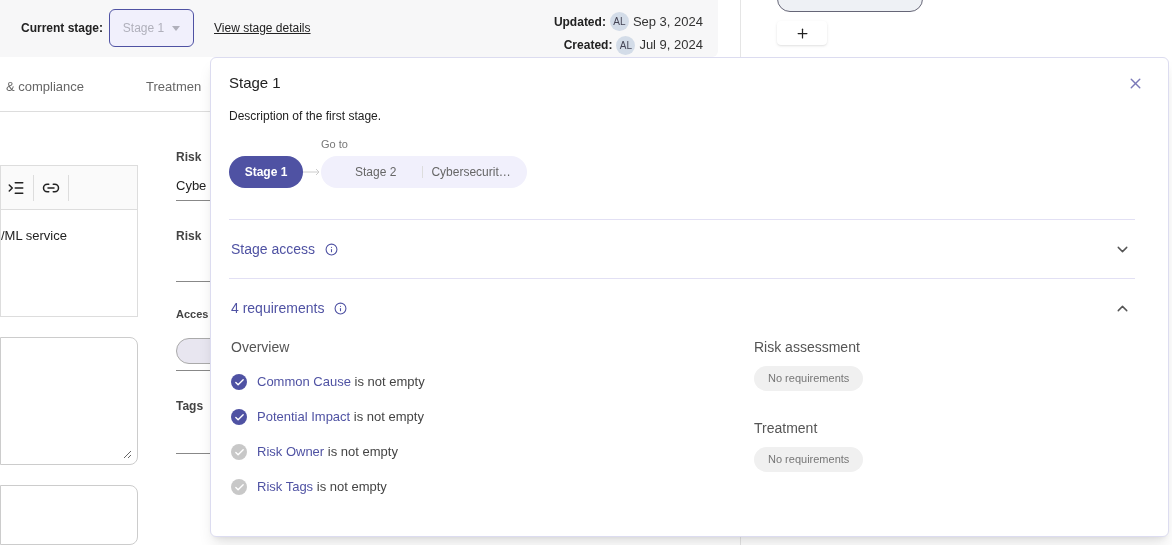 The height and width of the screenshot is (545, 1172). I want to click on group-title: Risk assessment, so click(807, 347).